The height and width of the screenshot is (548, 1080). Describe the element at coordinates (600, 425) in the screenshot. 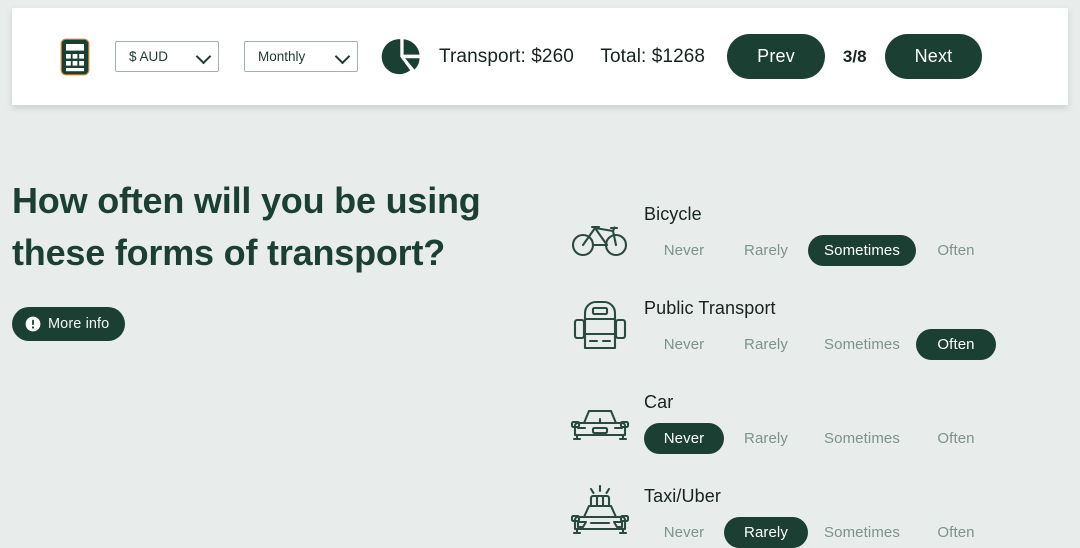

I see `car-icon` at that location.